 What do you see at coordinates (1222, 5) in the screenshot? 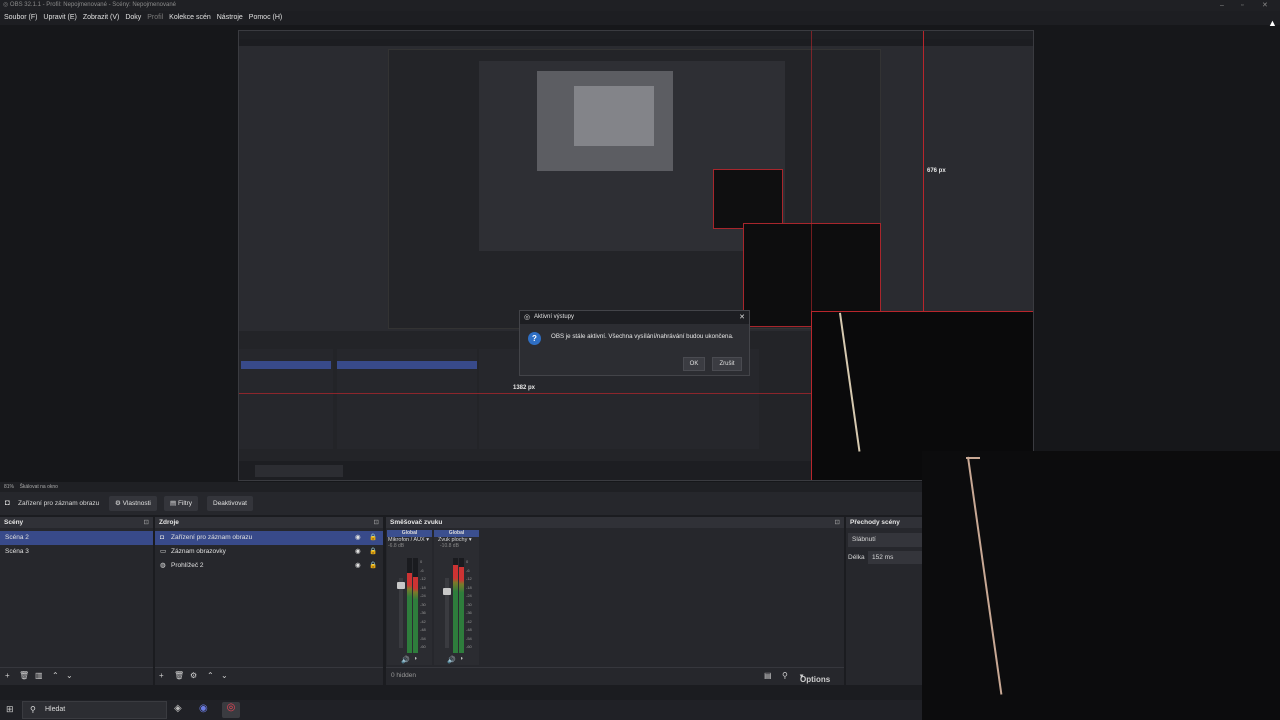
I see `minimize-icon: –` at bounding box center [1222, 5].